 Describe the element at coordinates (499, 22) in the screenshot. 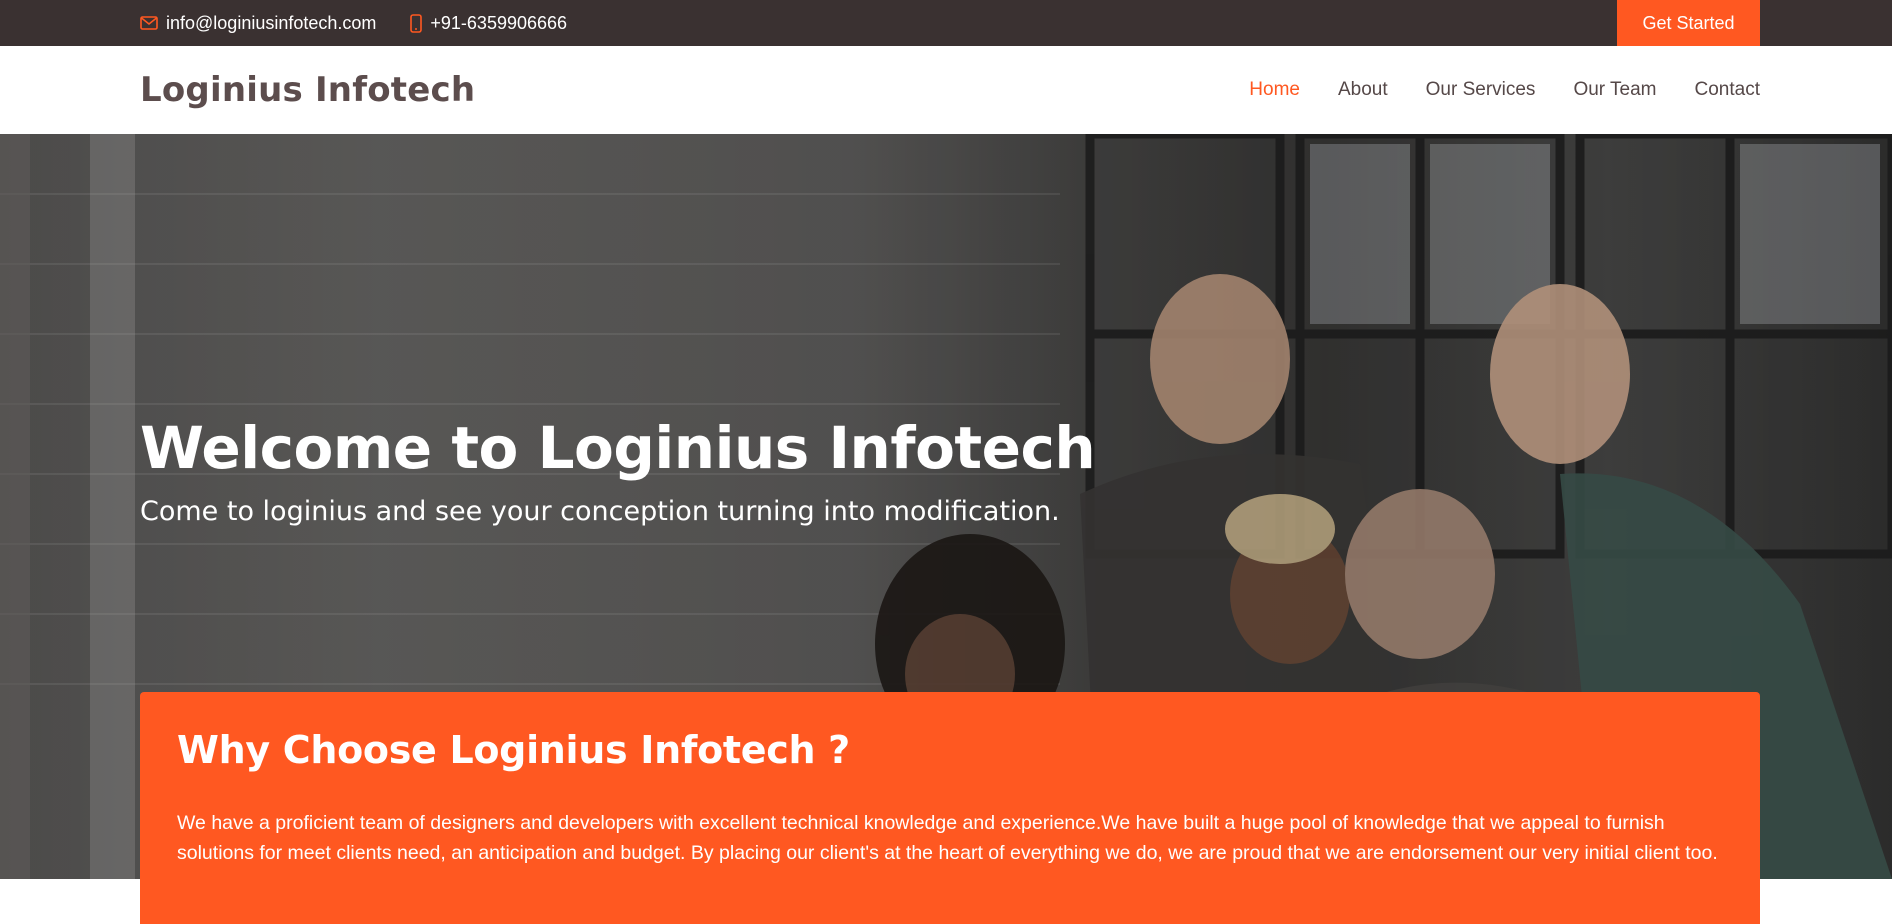

I see `phone-text: +91-6359906666` at that location.